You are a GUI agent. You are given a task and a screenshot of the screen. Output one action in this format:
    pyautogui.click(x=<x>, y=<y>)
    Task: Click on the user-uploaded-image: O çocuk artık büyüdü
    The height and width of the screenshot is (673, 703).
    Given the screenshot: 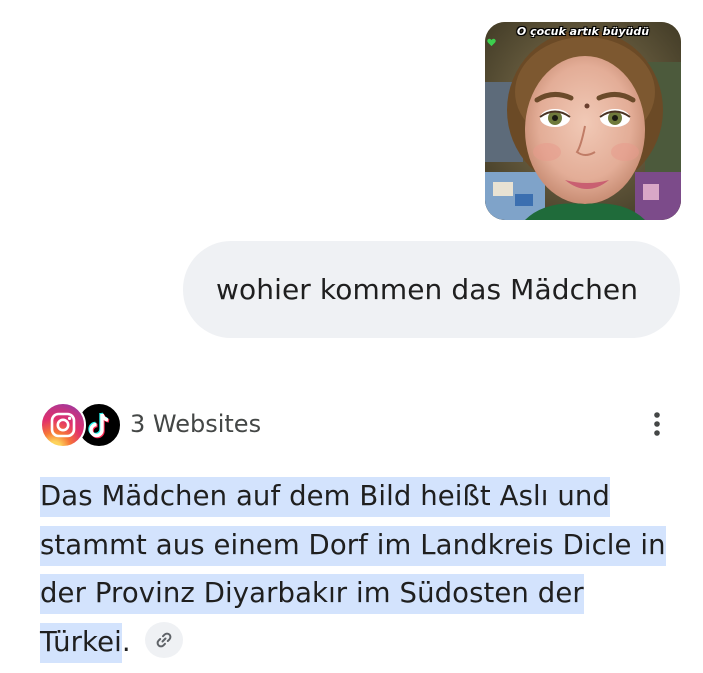 What is the action you would take?
    pyautogui.click(x=583, y=121)
    